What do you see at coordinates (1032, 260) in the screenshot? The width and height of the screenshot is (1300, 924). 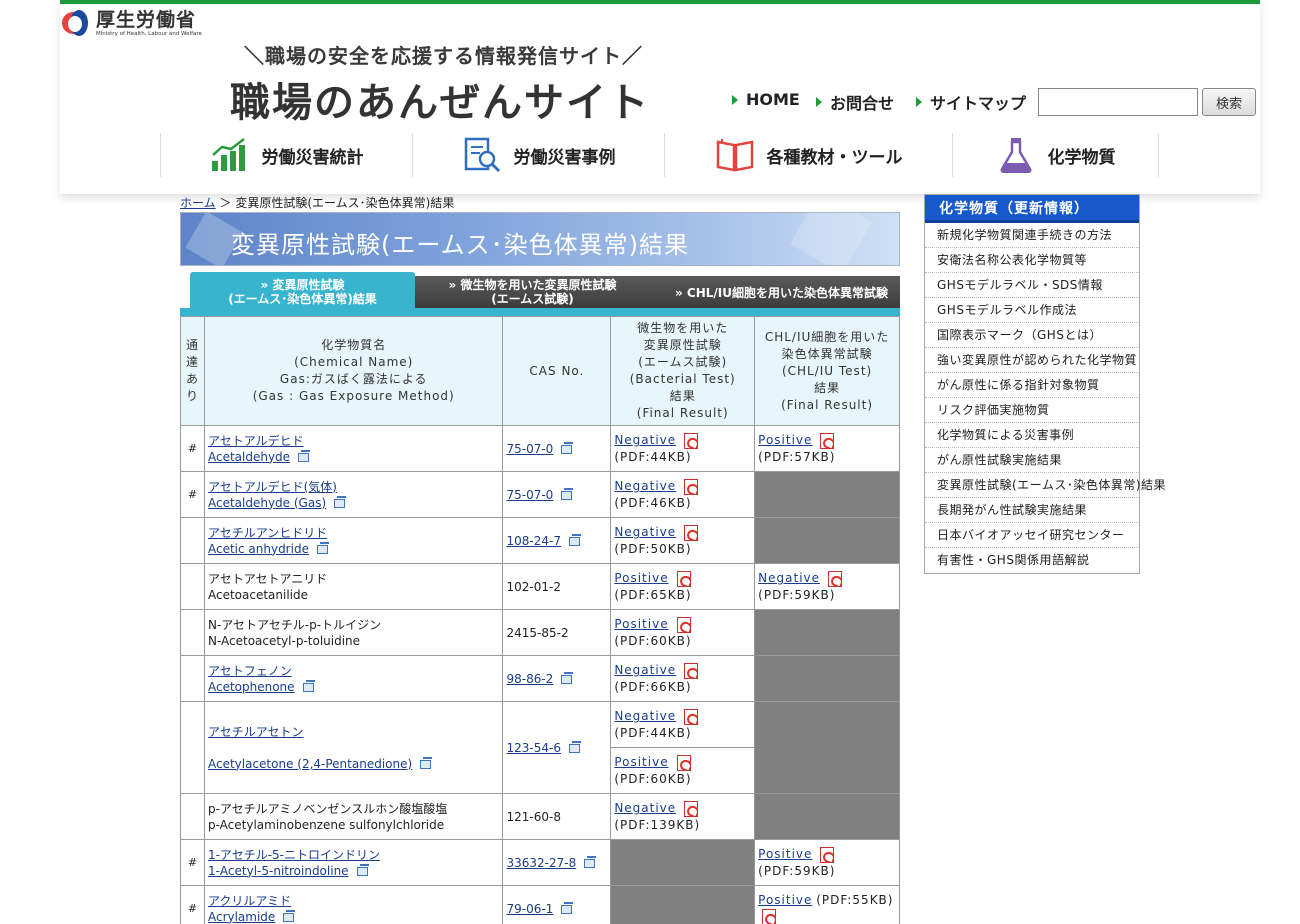 I see `sidebar-item: 安衛法名称公表化学物質等` at bounding box center [1032, 260].